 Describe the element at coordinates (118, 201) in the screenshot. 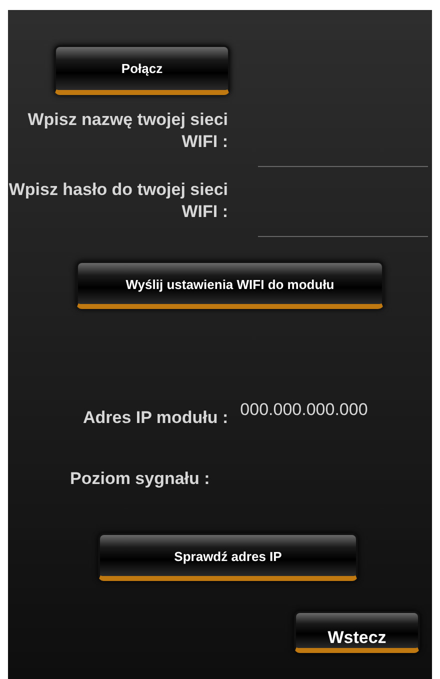

I see `field-label: Wpisz hasło do twojej sieci WIFI :` at that location.